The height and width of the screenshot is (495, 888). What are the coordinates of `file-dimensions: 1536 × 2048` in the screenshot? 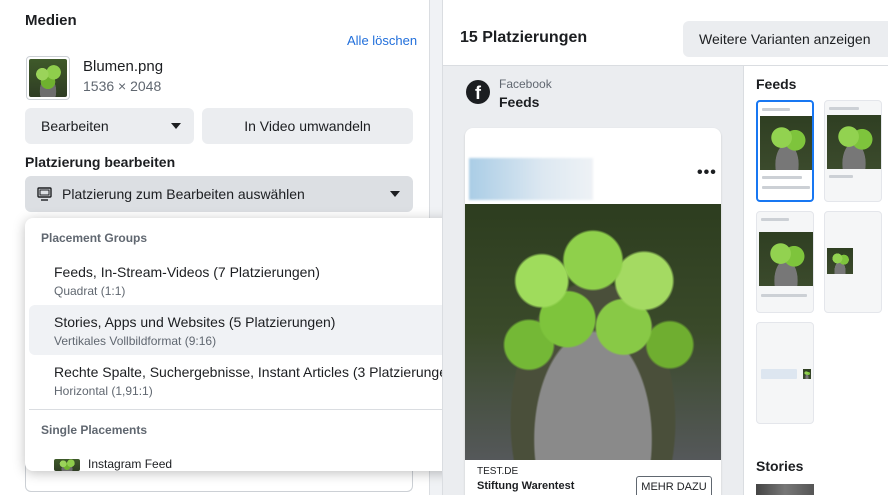 It's located at (122, 86).